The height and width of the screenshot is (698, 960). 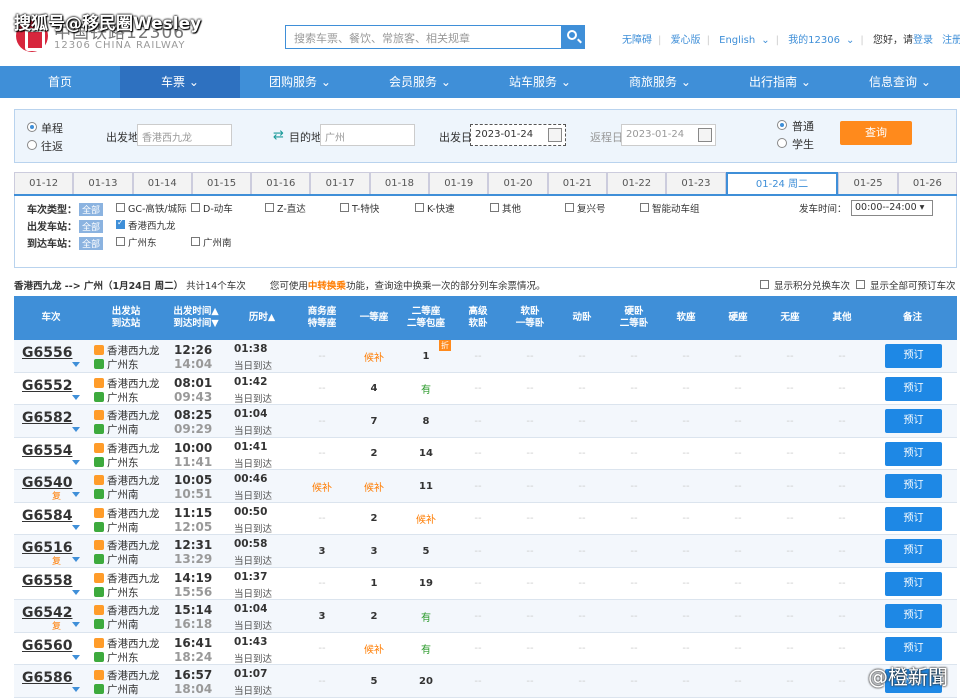 What do you see at coordinates (47, 581) in the screenshot?
I see `train-number-link: G6558` at bounding box center [47, 581].